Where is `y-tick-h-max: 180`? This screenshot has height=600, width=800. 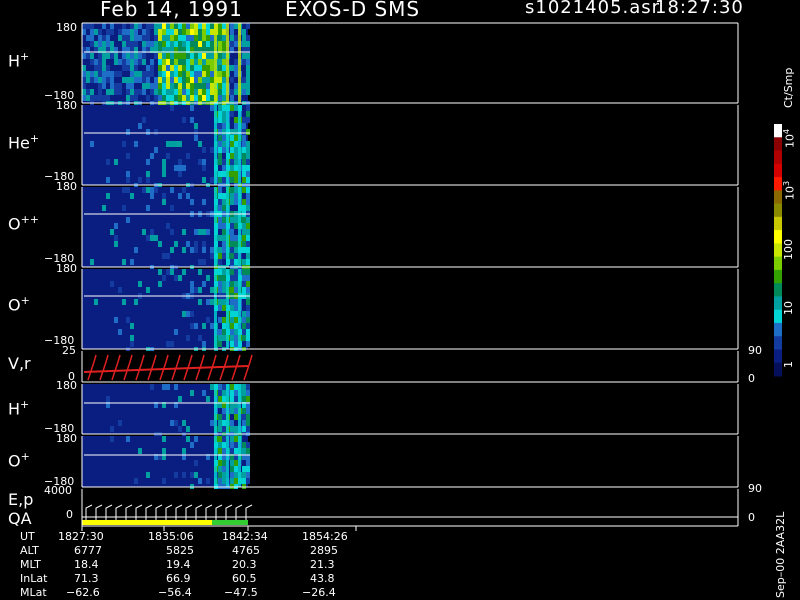 y-tick-h-max: 180 is located at coordinates (66, 27).